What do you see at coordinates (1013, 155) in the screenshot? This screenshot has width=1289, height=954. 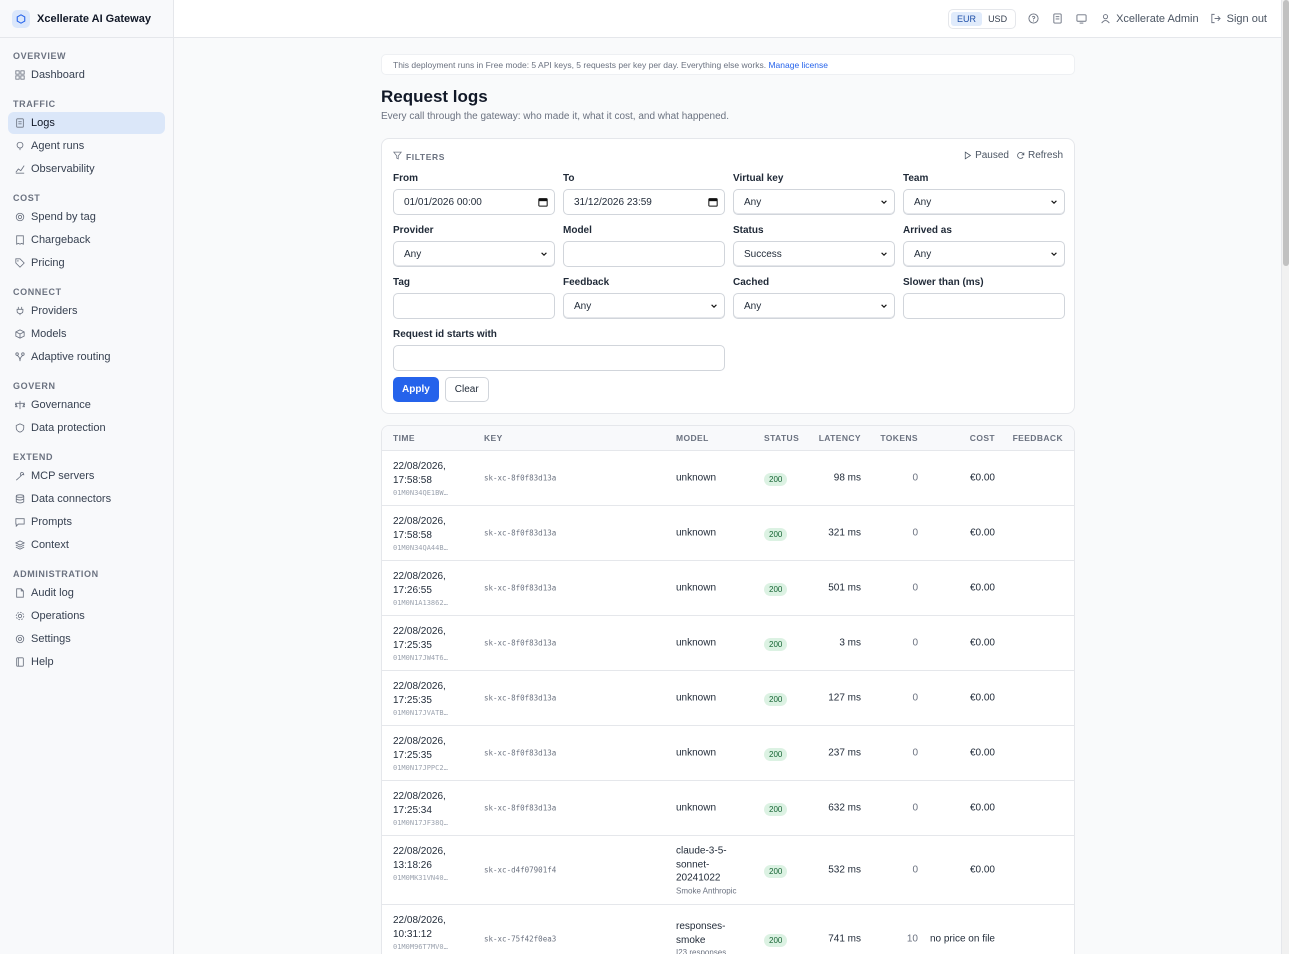 I see `filters-actions: Paused Refresh` at bounding box center [1013, 155].